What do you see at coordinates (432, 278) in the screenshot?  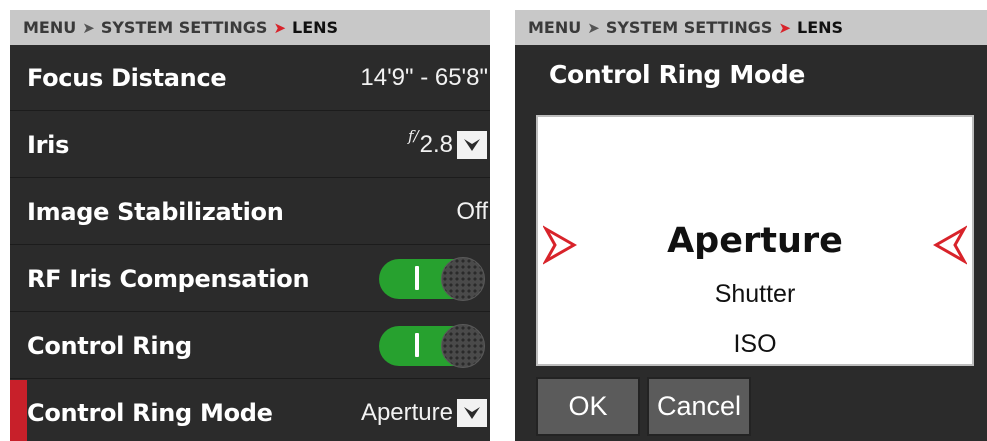 I see `rf-iris-compensation-toggle` at bounding box center [432, 278].